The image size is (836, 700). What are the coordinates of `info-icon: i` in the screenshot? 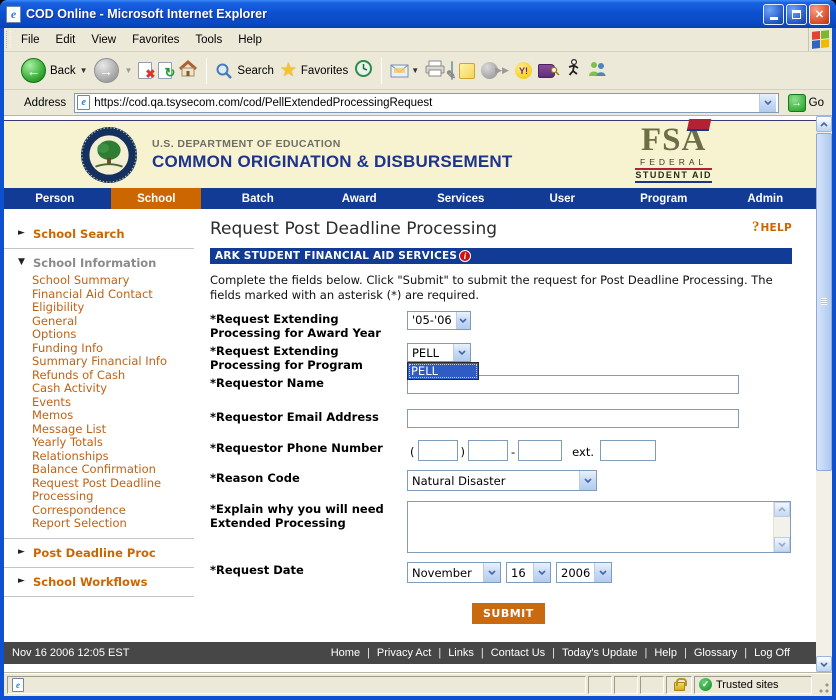 It's located at (465, 256).